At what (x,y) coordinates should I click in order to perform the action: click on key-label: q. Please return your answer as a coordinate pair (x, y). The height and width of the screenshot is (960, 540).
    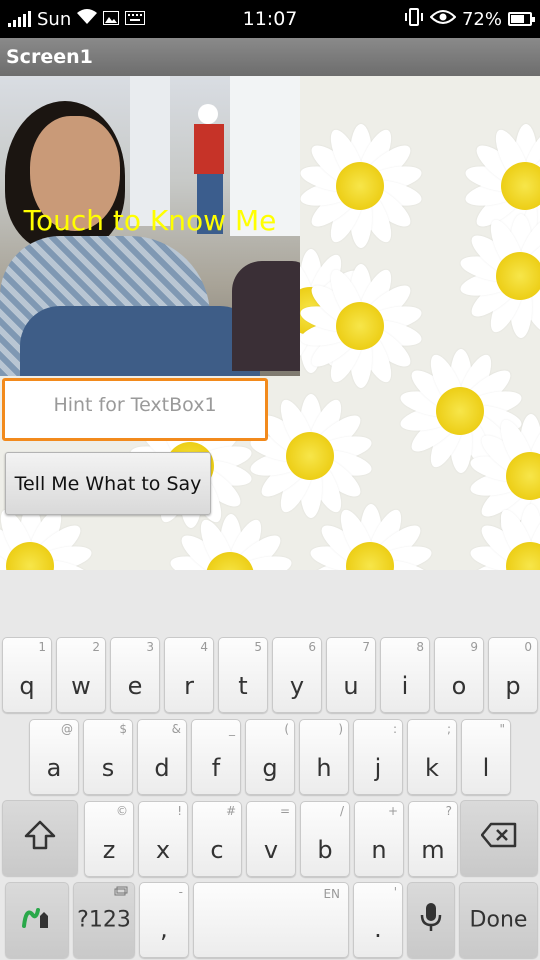
    Looking at the image, I should click on (27, 686).